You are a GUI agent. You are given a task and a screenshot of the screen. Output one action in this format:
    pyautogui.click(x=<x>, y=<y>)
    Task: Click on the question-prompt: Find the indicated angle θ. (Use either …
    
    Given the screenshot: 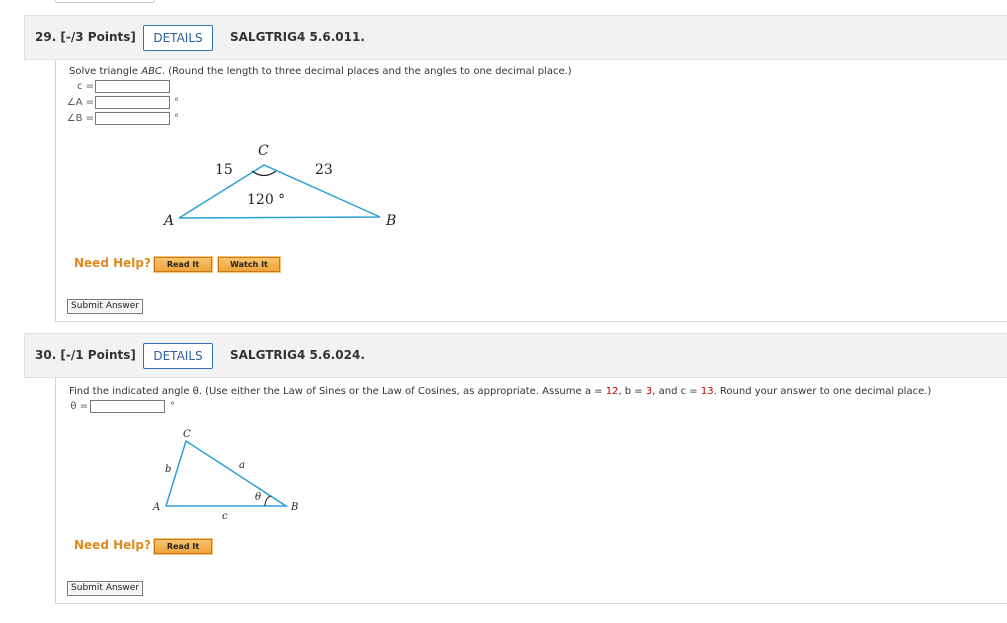 What is the action you would take?
    pyautogui.click(x=500, y=391)
    